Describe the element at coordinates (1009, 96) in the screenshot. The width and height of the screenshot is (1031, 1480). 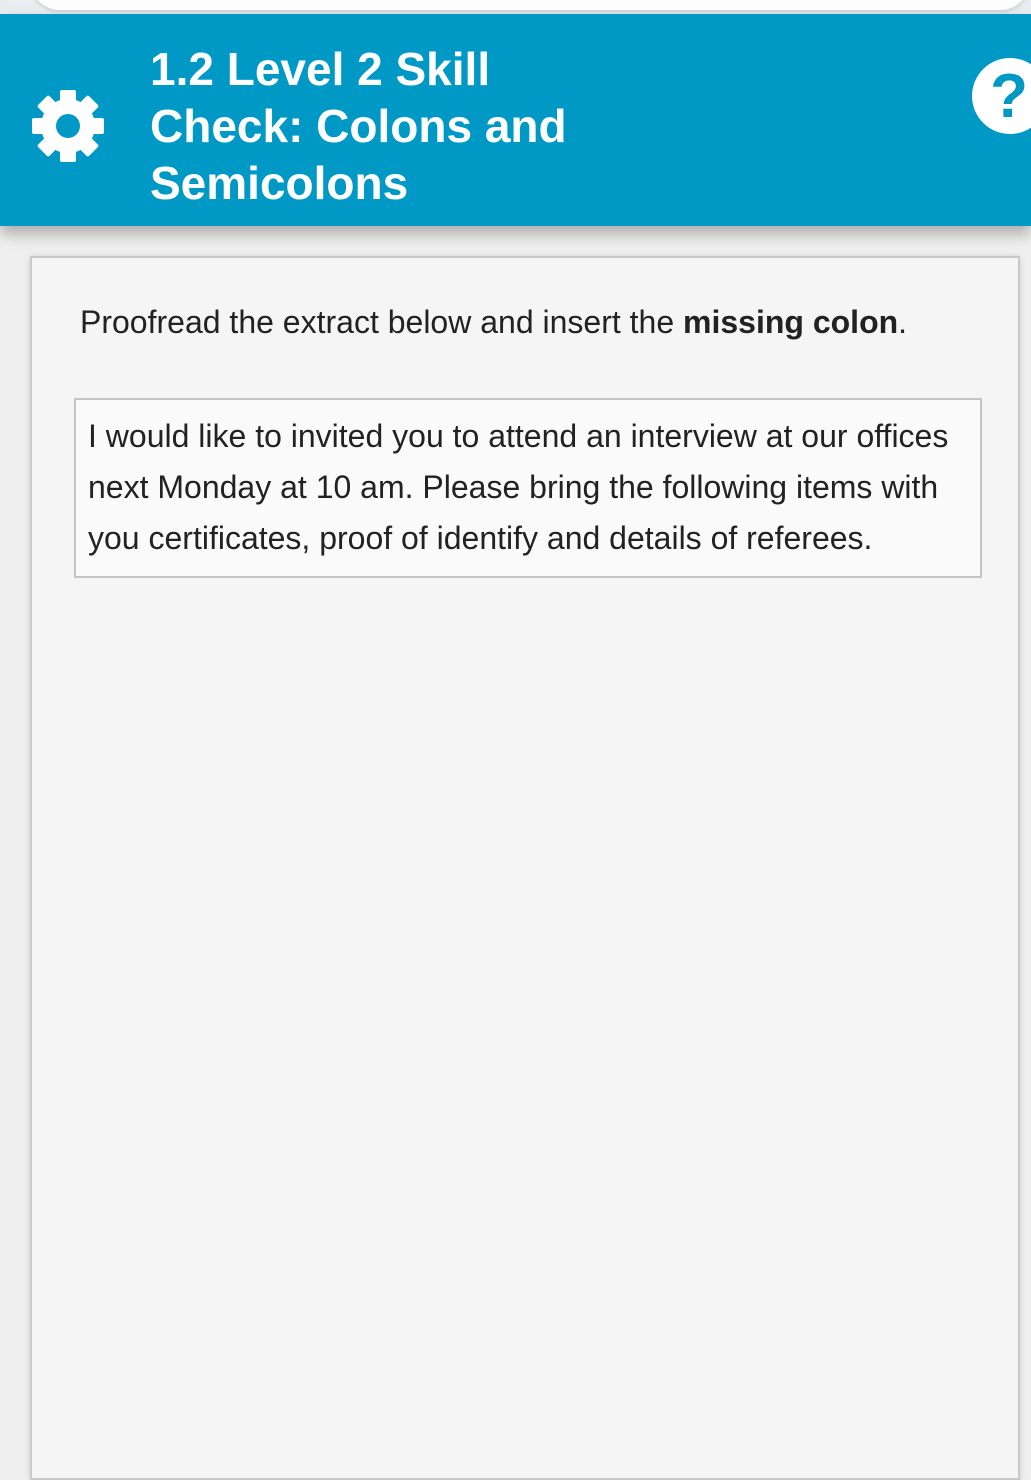
I see `help-icon: ?` at that location.